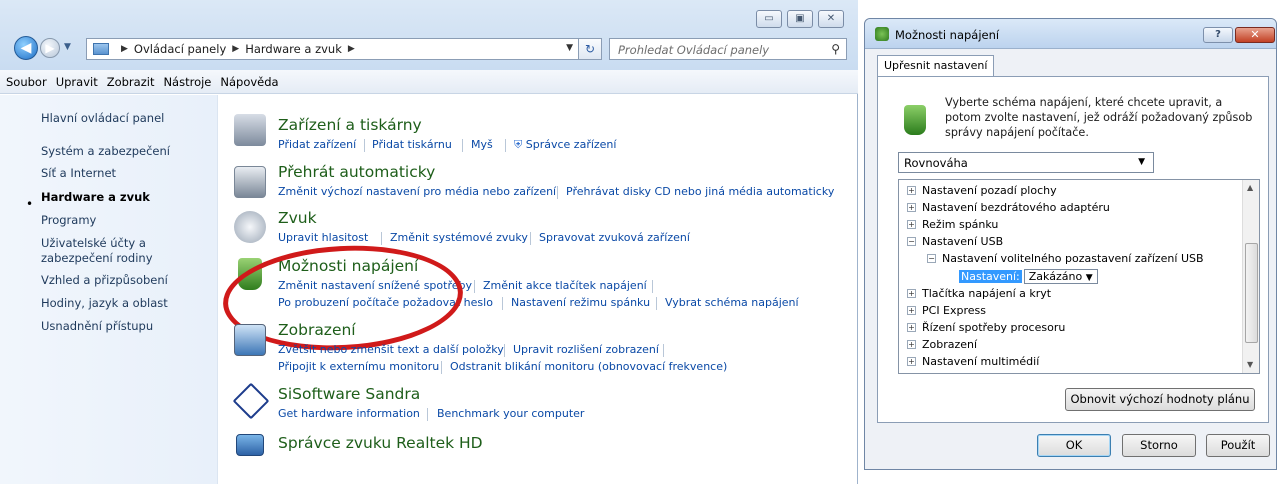 The height and width of the screenshot is (484, 1277). I want to click on category-sound: Zvuk, so click(297, 218).